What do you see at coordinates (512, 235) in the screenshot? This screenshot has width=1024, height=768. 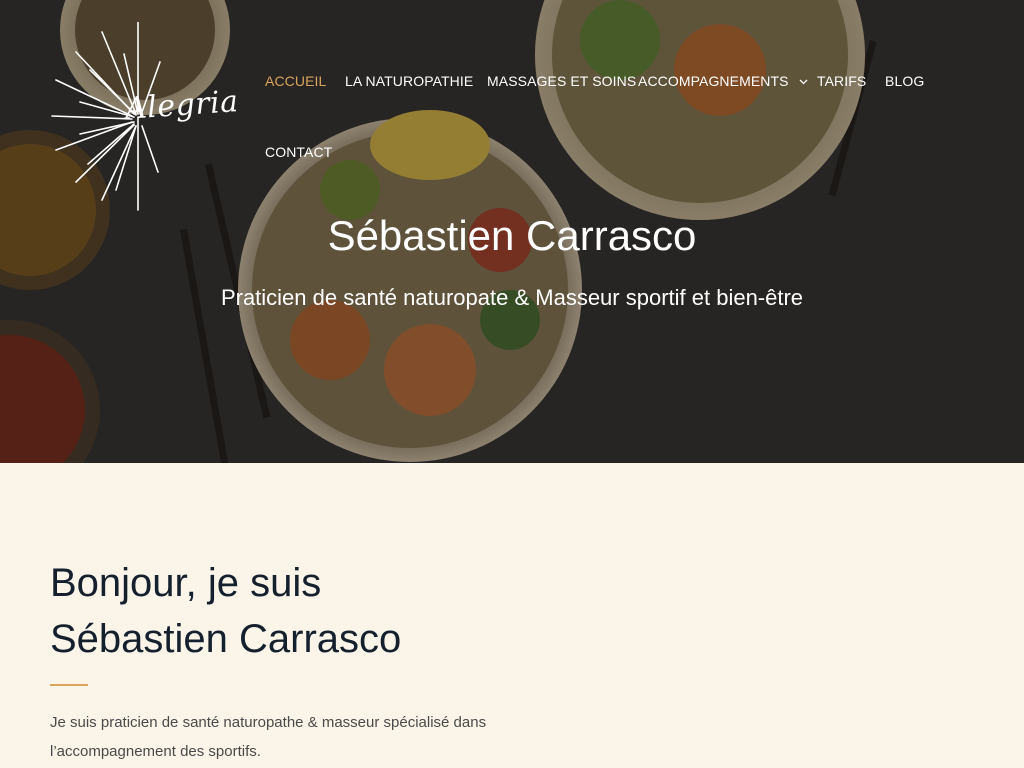 I see `hero-title: Sébastien Carrasco` at bounding box center [512, 235].